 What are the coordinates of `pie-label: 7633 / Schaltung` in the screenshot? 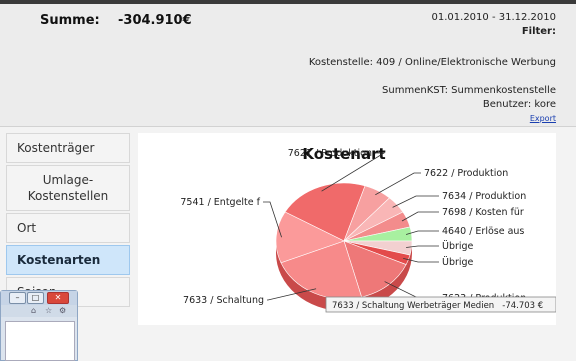 It's located at (223, 300).